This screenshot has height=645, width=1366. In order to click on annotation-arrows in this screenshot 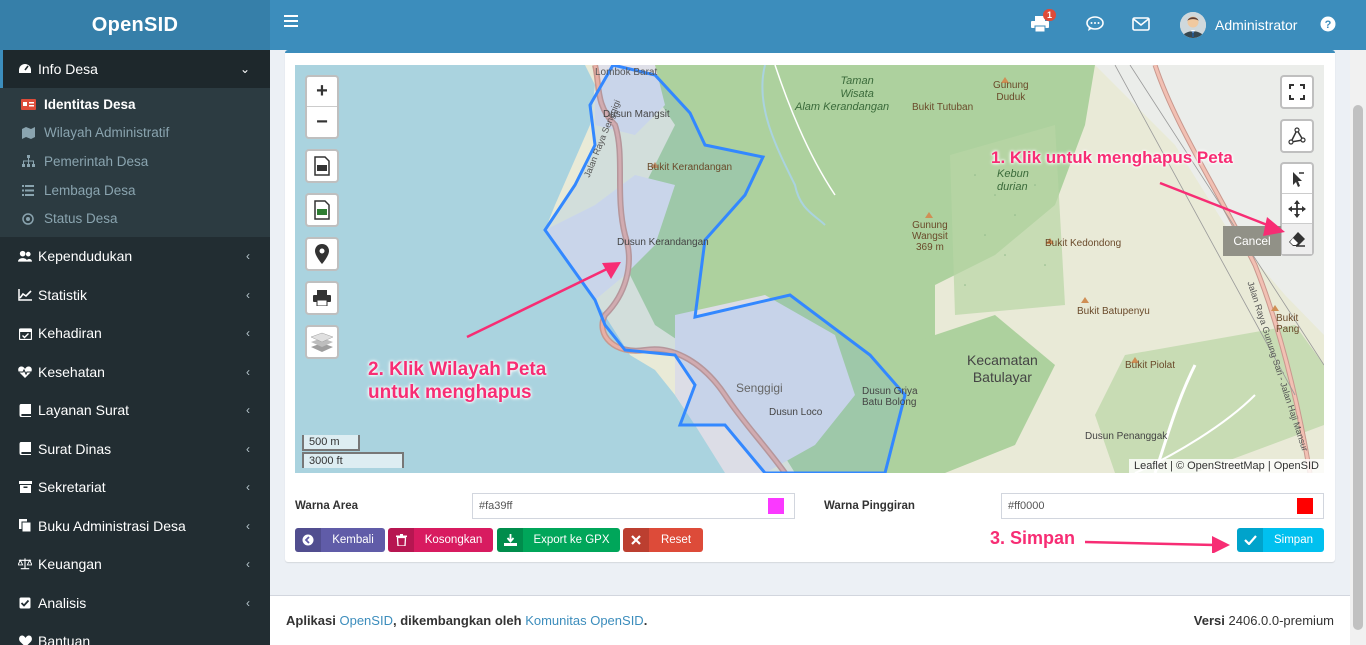, I will do `click(875, 260)`.